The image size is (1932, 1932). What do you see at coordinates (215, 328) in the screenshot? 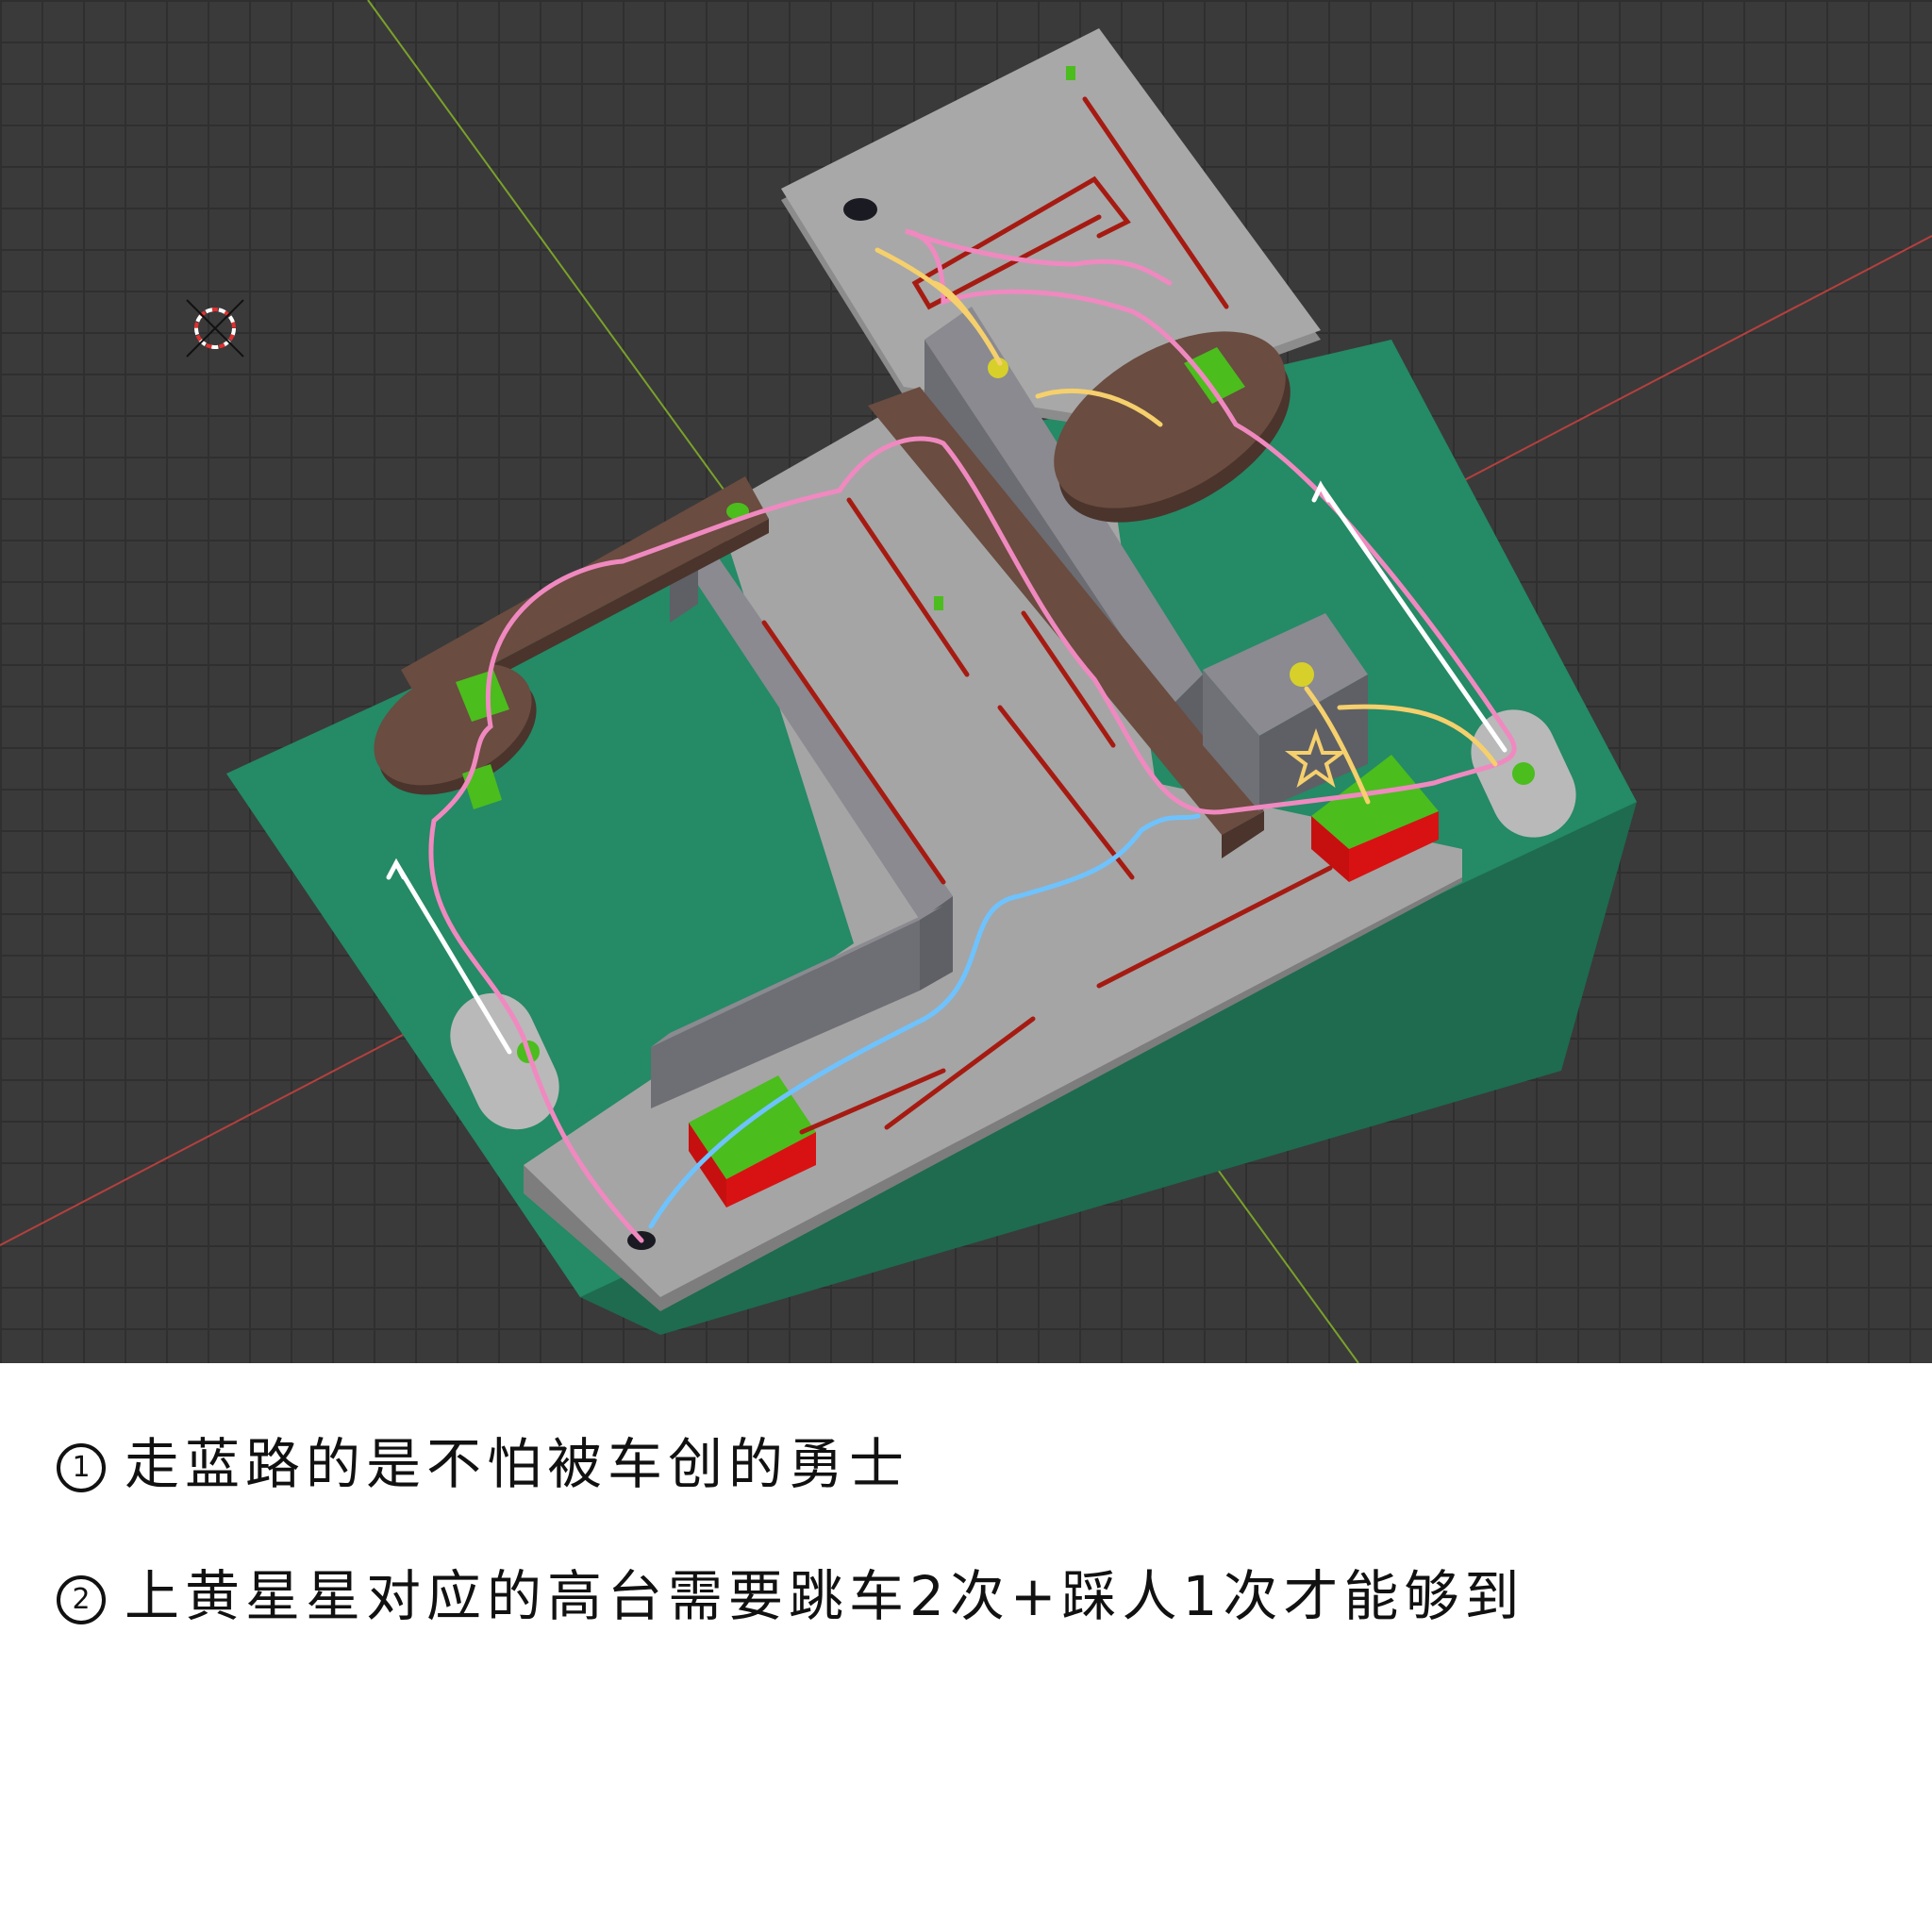
I see `3d-cursor-icon` at bounding box center [215, 328].